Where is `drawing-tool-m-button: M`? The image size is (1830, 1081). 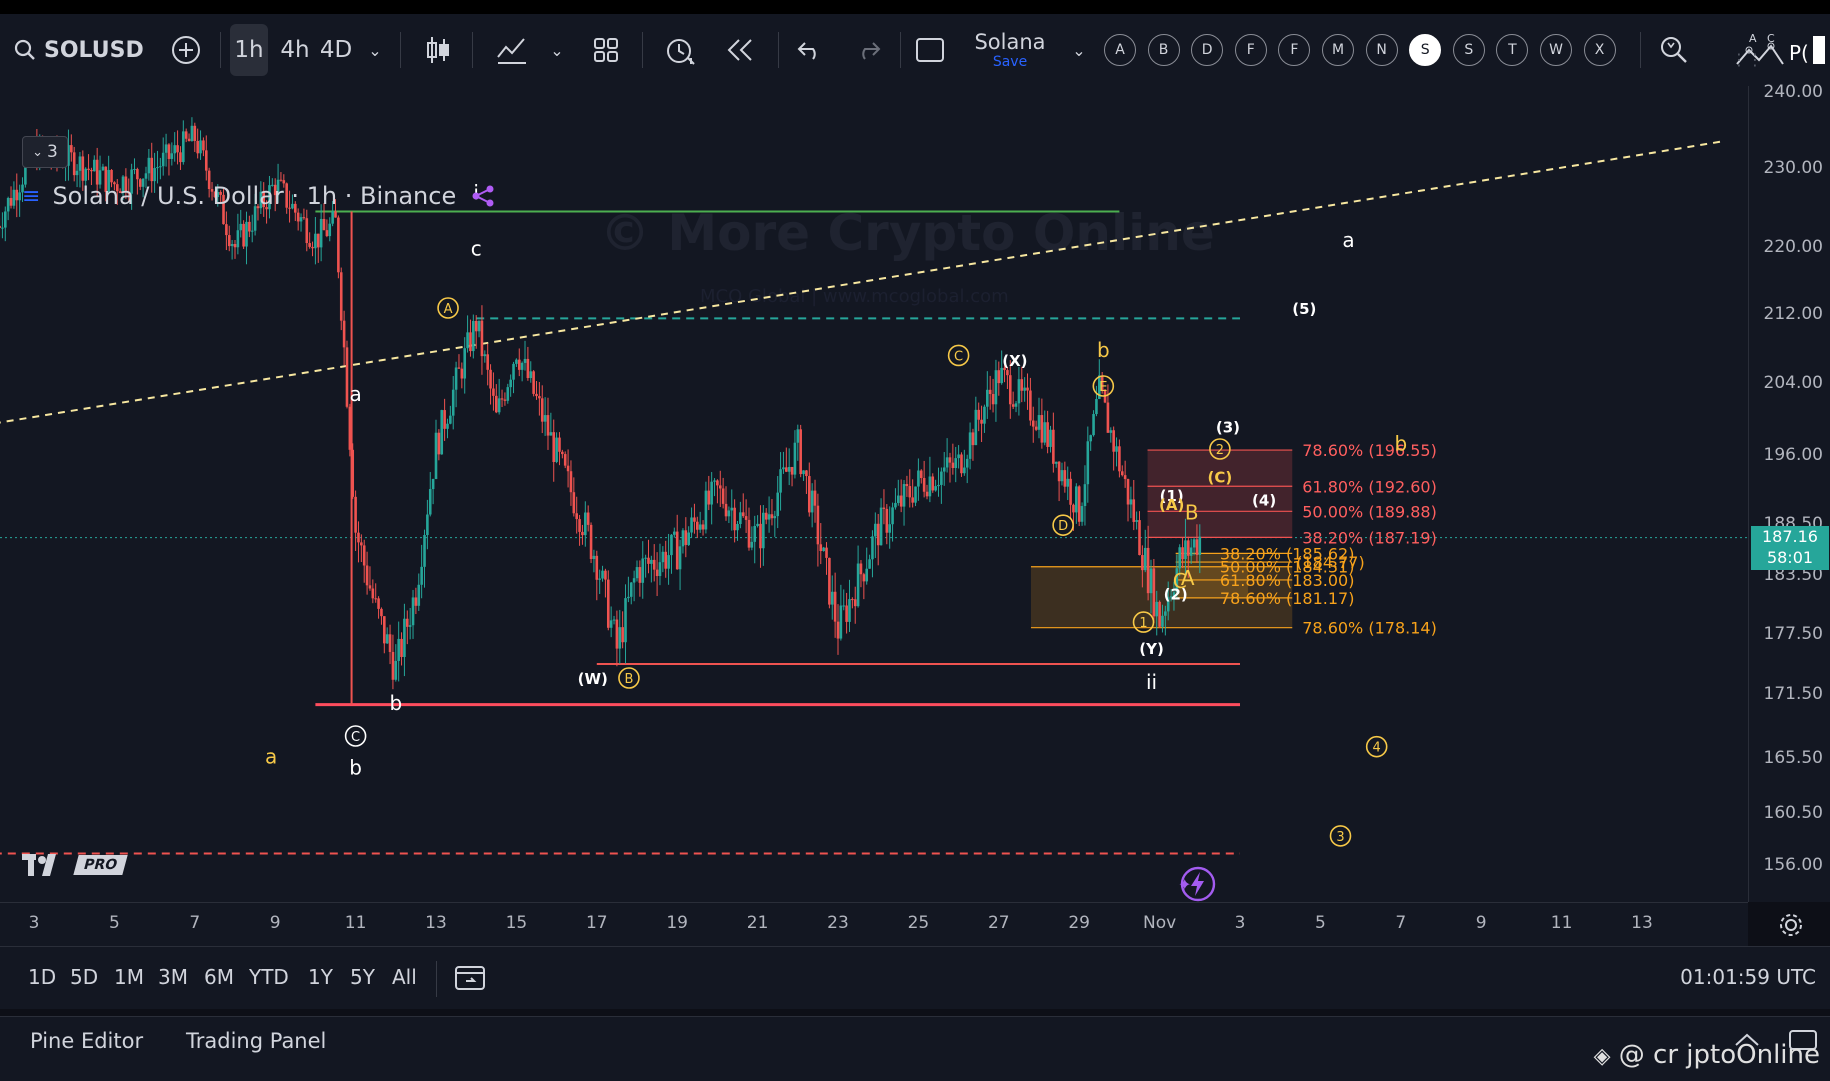
drawing-tool-m-button: M is located at coordinates (1338, 50).